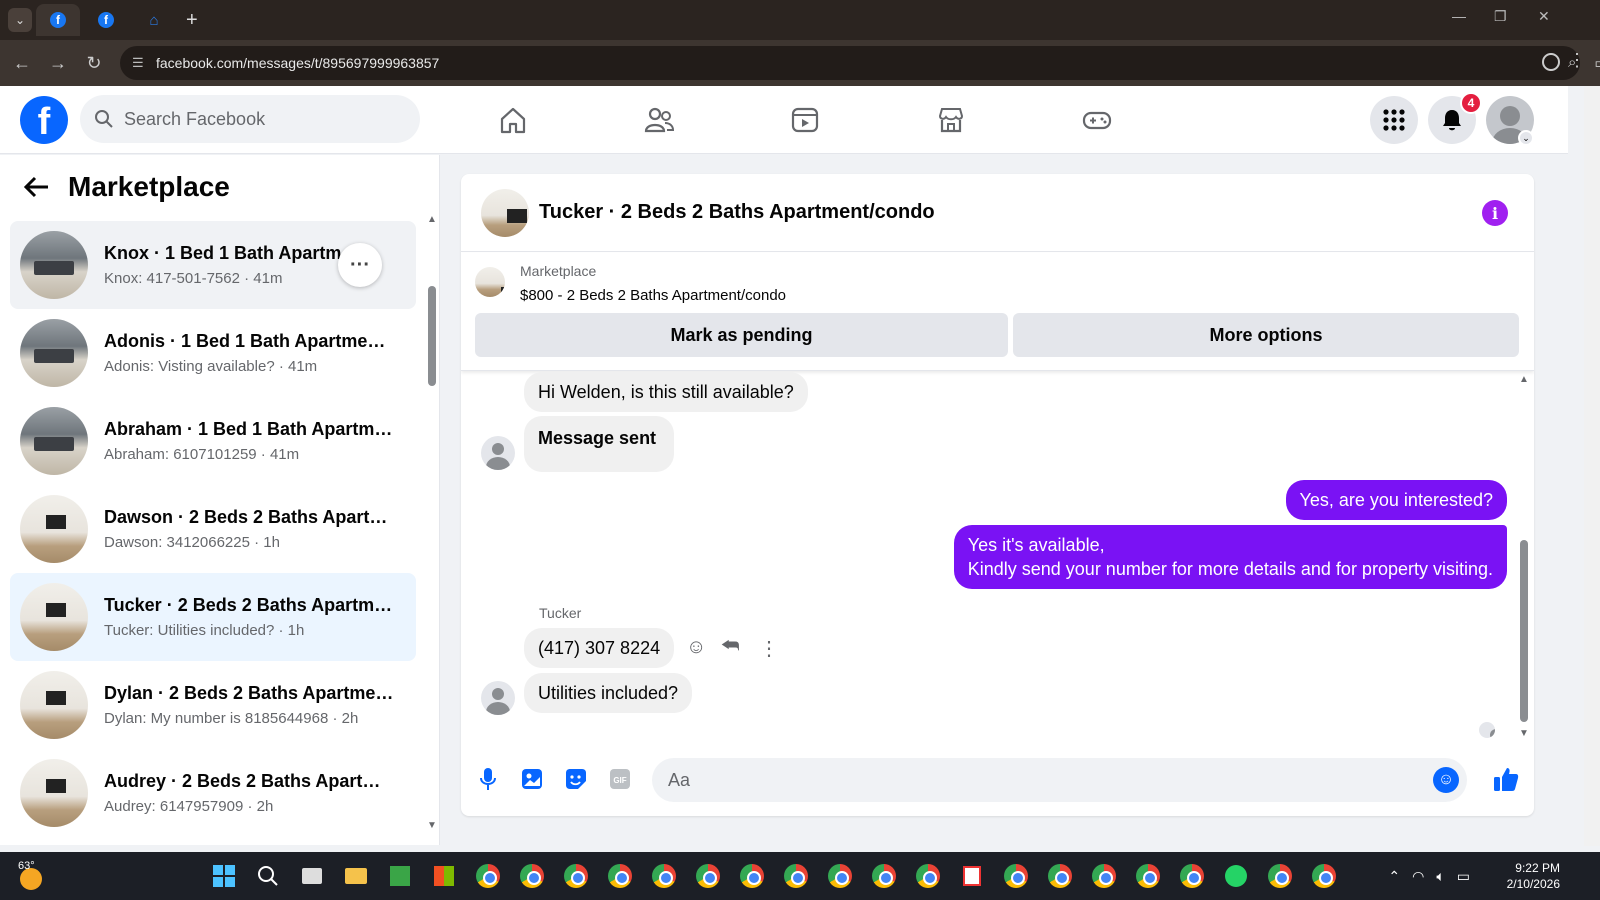  What do you see at coordinates (490, 282) in the screenshot?
I see `listing-small-thumbnail` at bounding box center [490, 282].